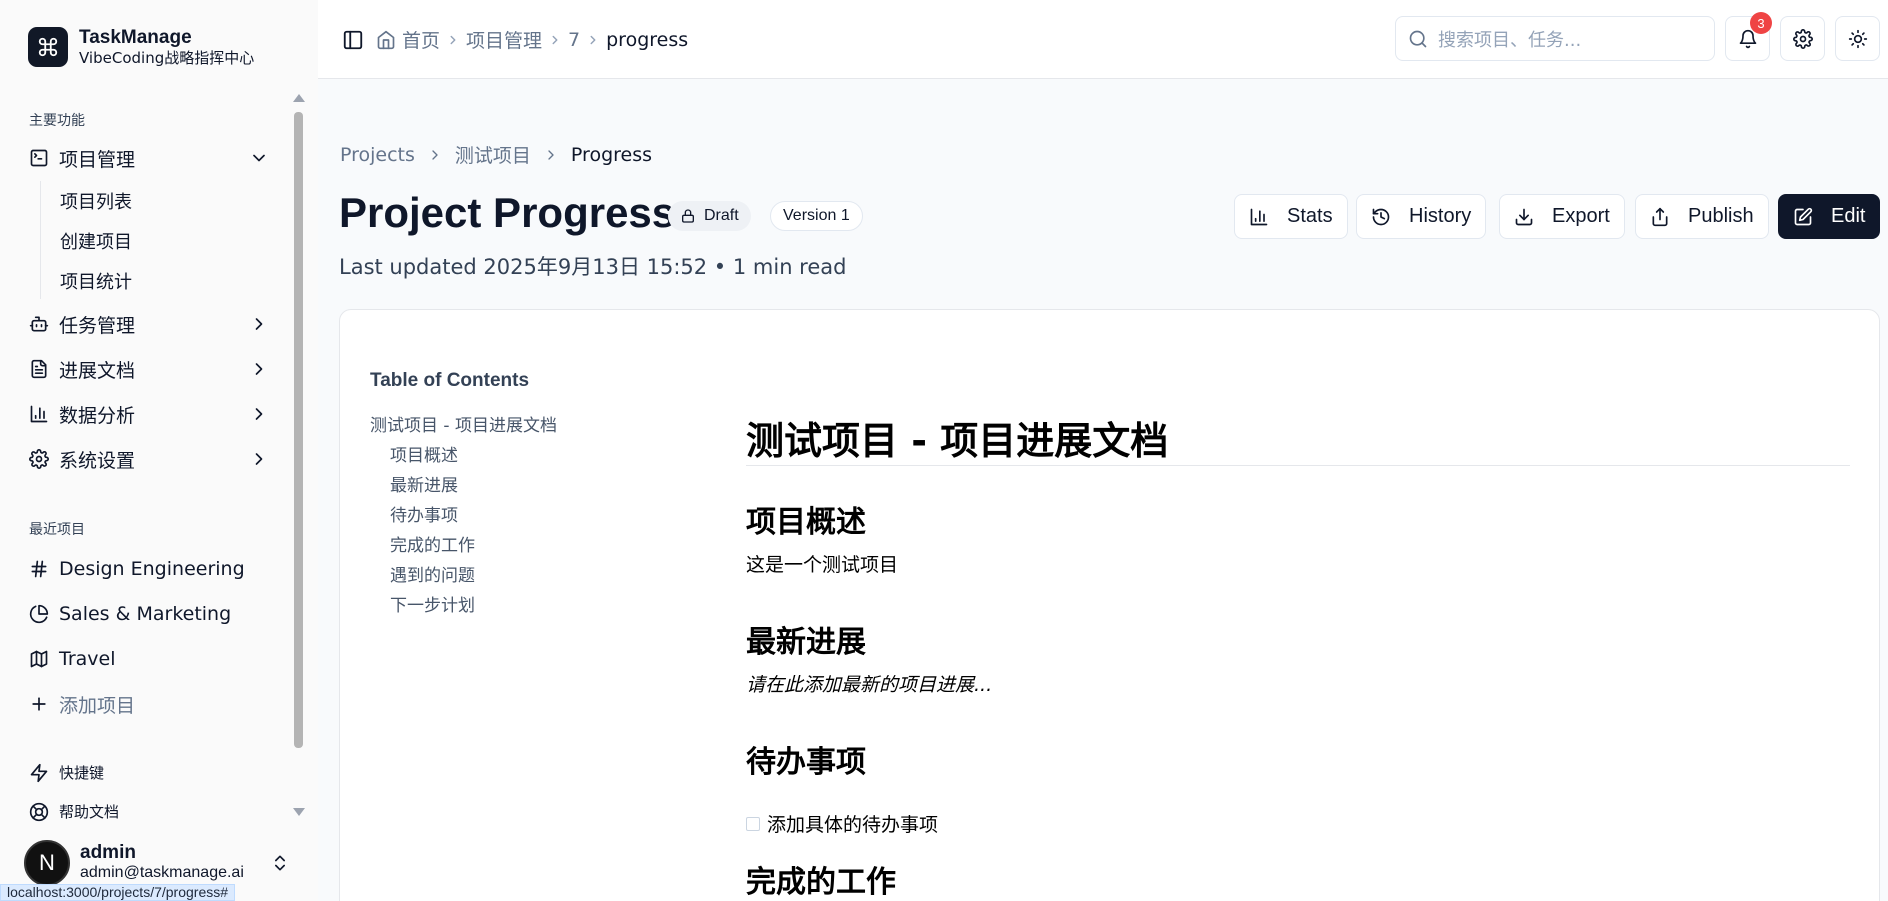 The image size is (1888, 901). I want to click on add-project-button: 添加项目, so click(149, 704).